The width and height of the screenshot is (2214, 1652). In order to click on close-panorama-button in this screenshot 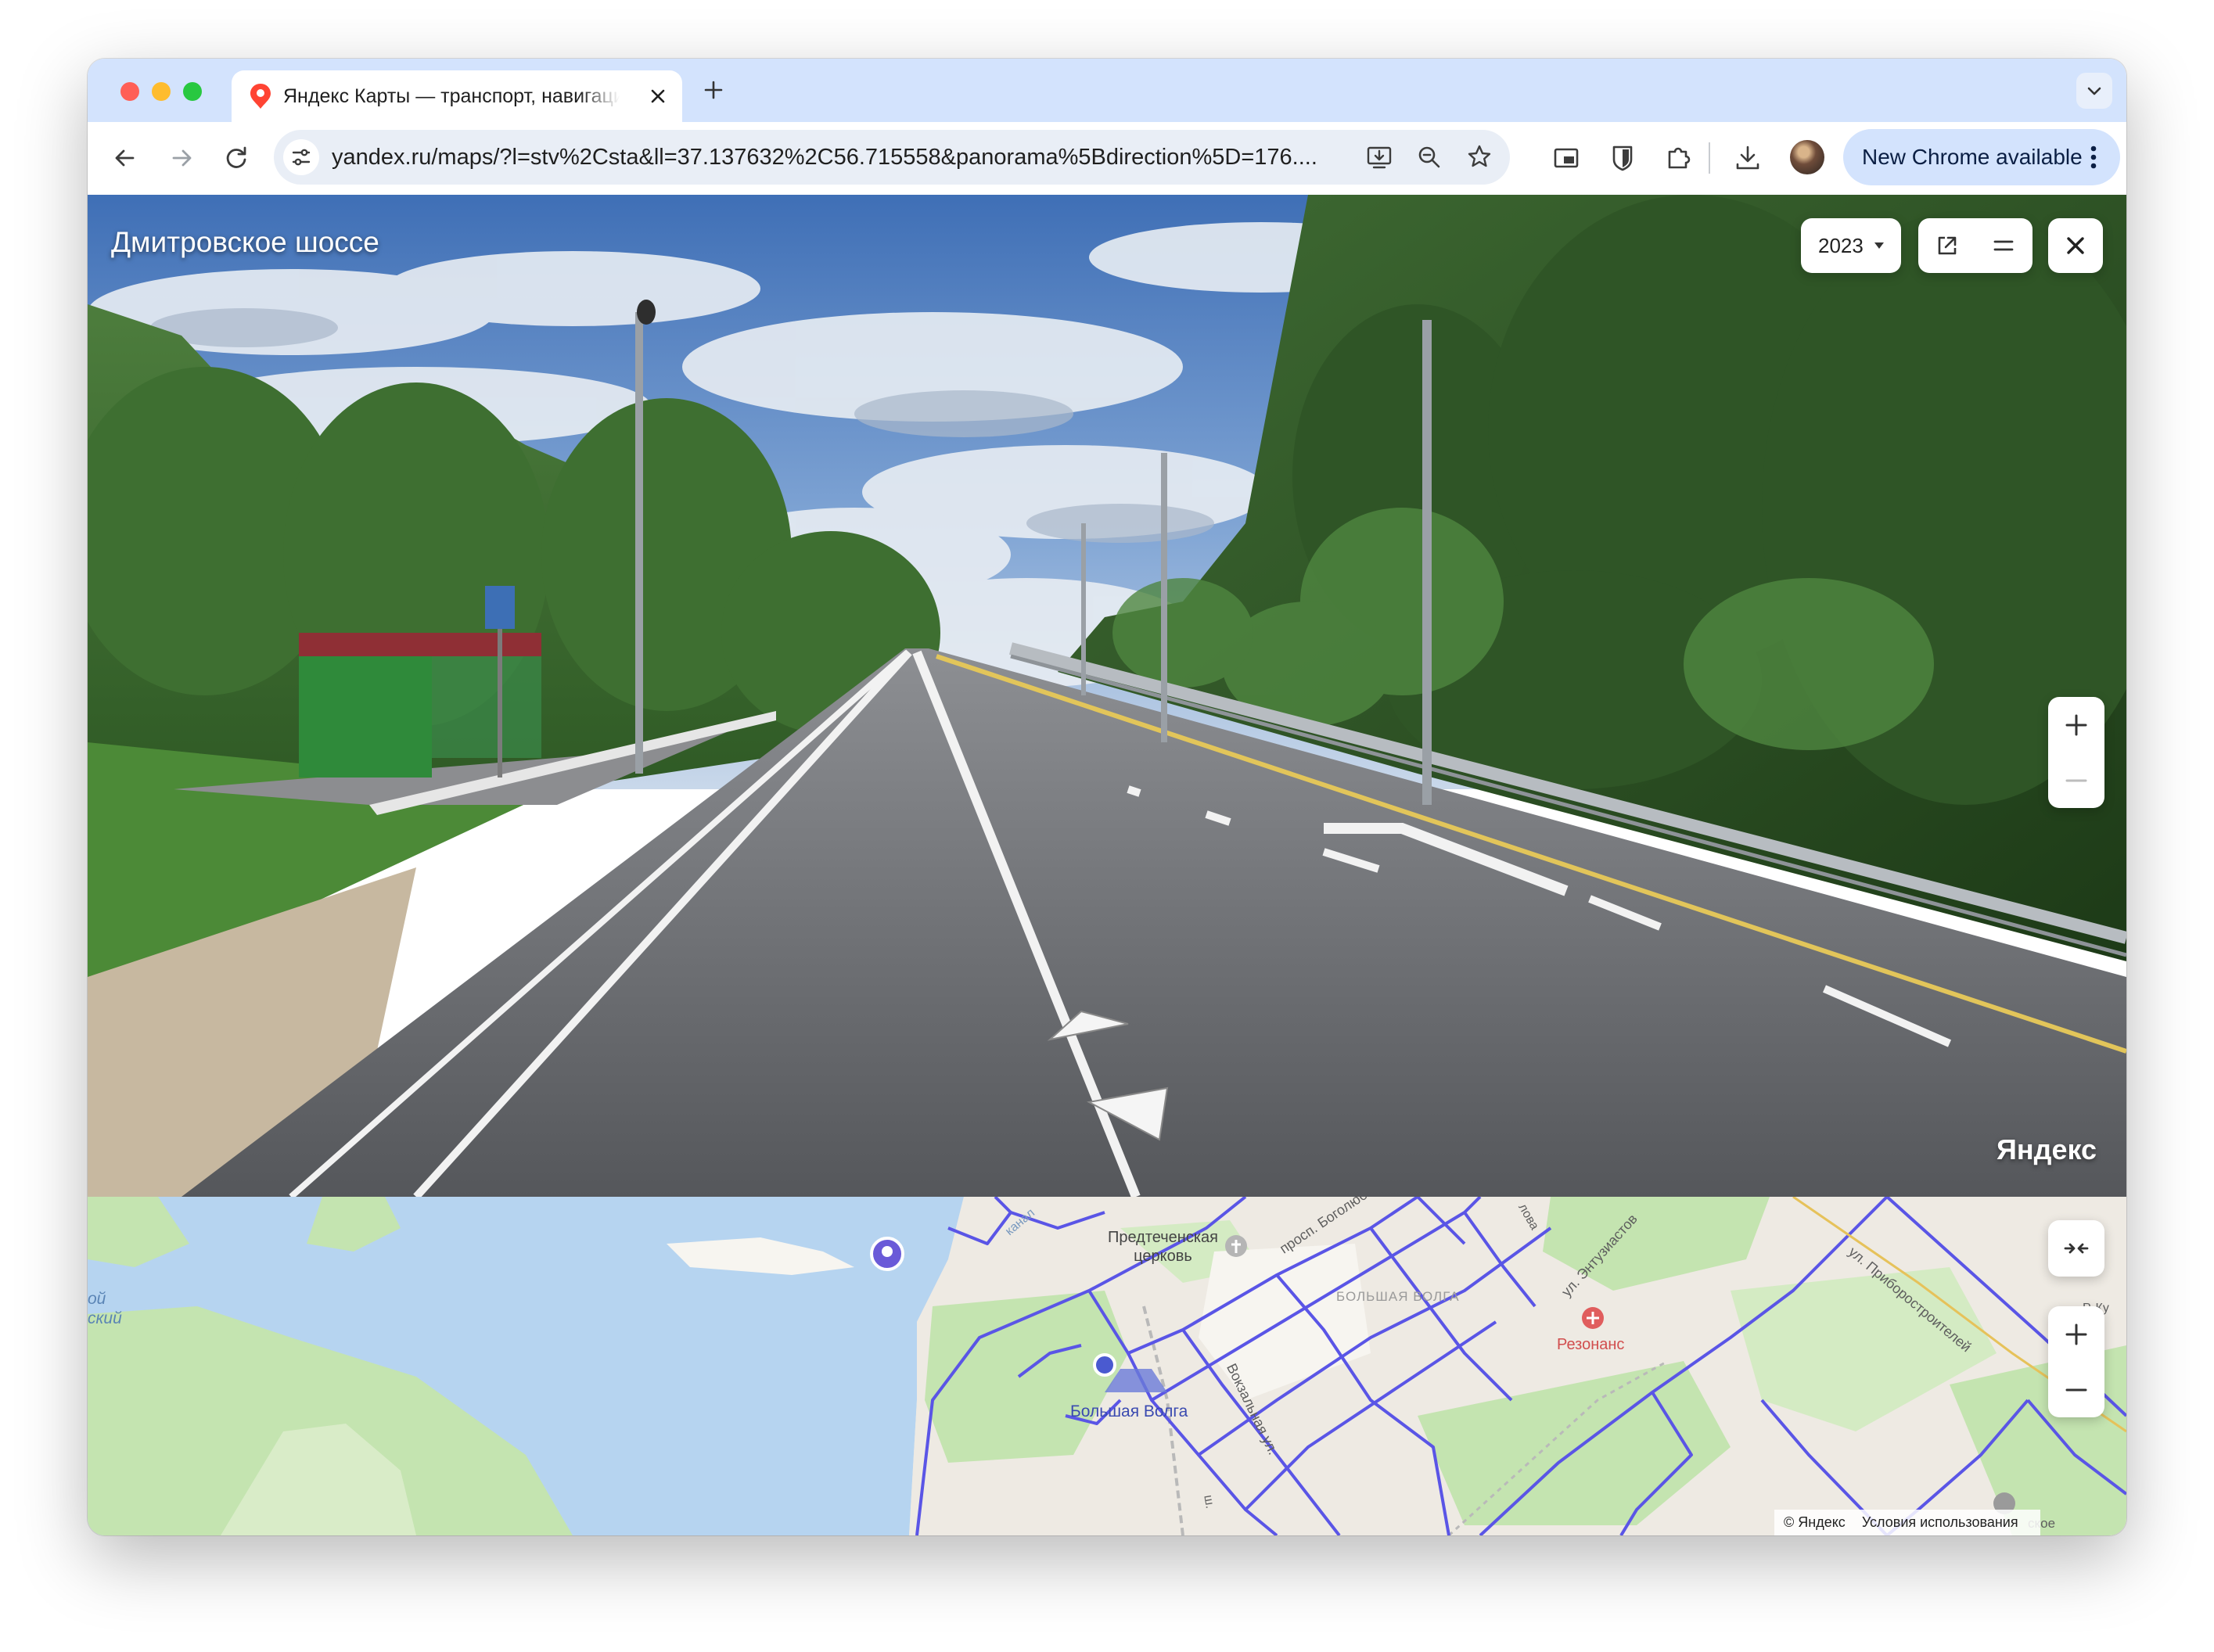, I will do `click(2076, 246)`.